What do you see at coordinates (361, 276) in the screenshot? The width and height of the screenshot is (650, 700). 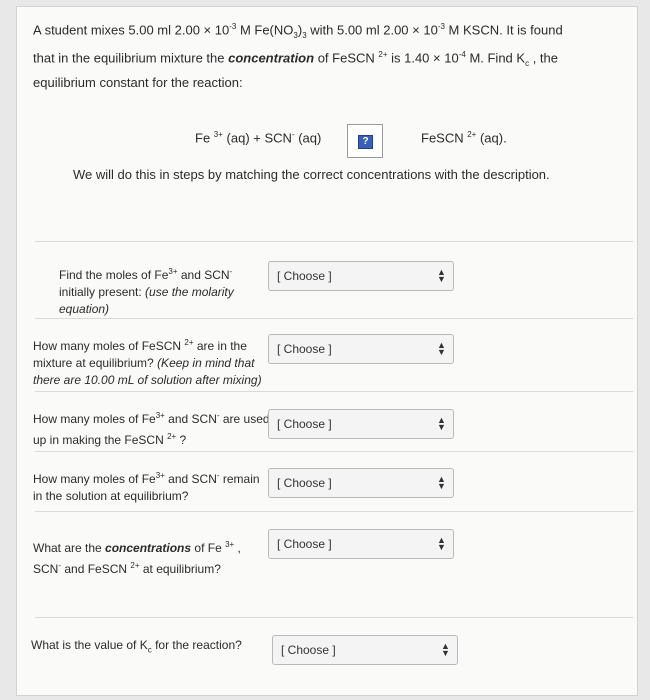 I see `select-initial-moles: [ Choose ] ▲ ▼` at bounding box center [361, 276].